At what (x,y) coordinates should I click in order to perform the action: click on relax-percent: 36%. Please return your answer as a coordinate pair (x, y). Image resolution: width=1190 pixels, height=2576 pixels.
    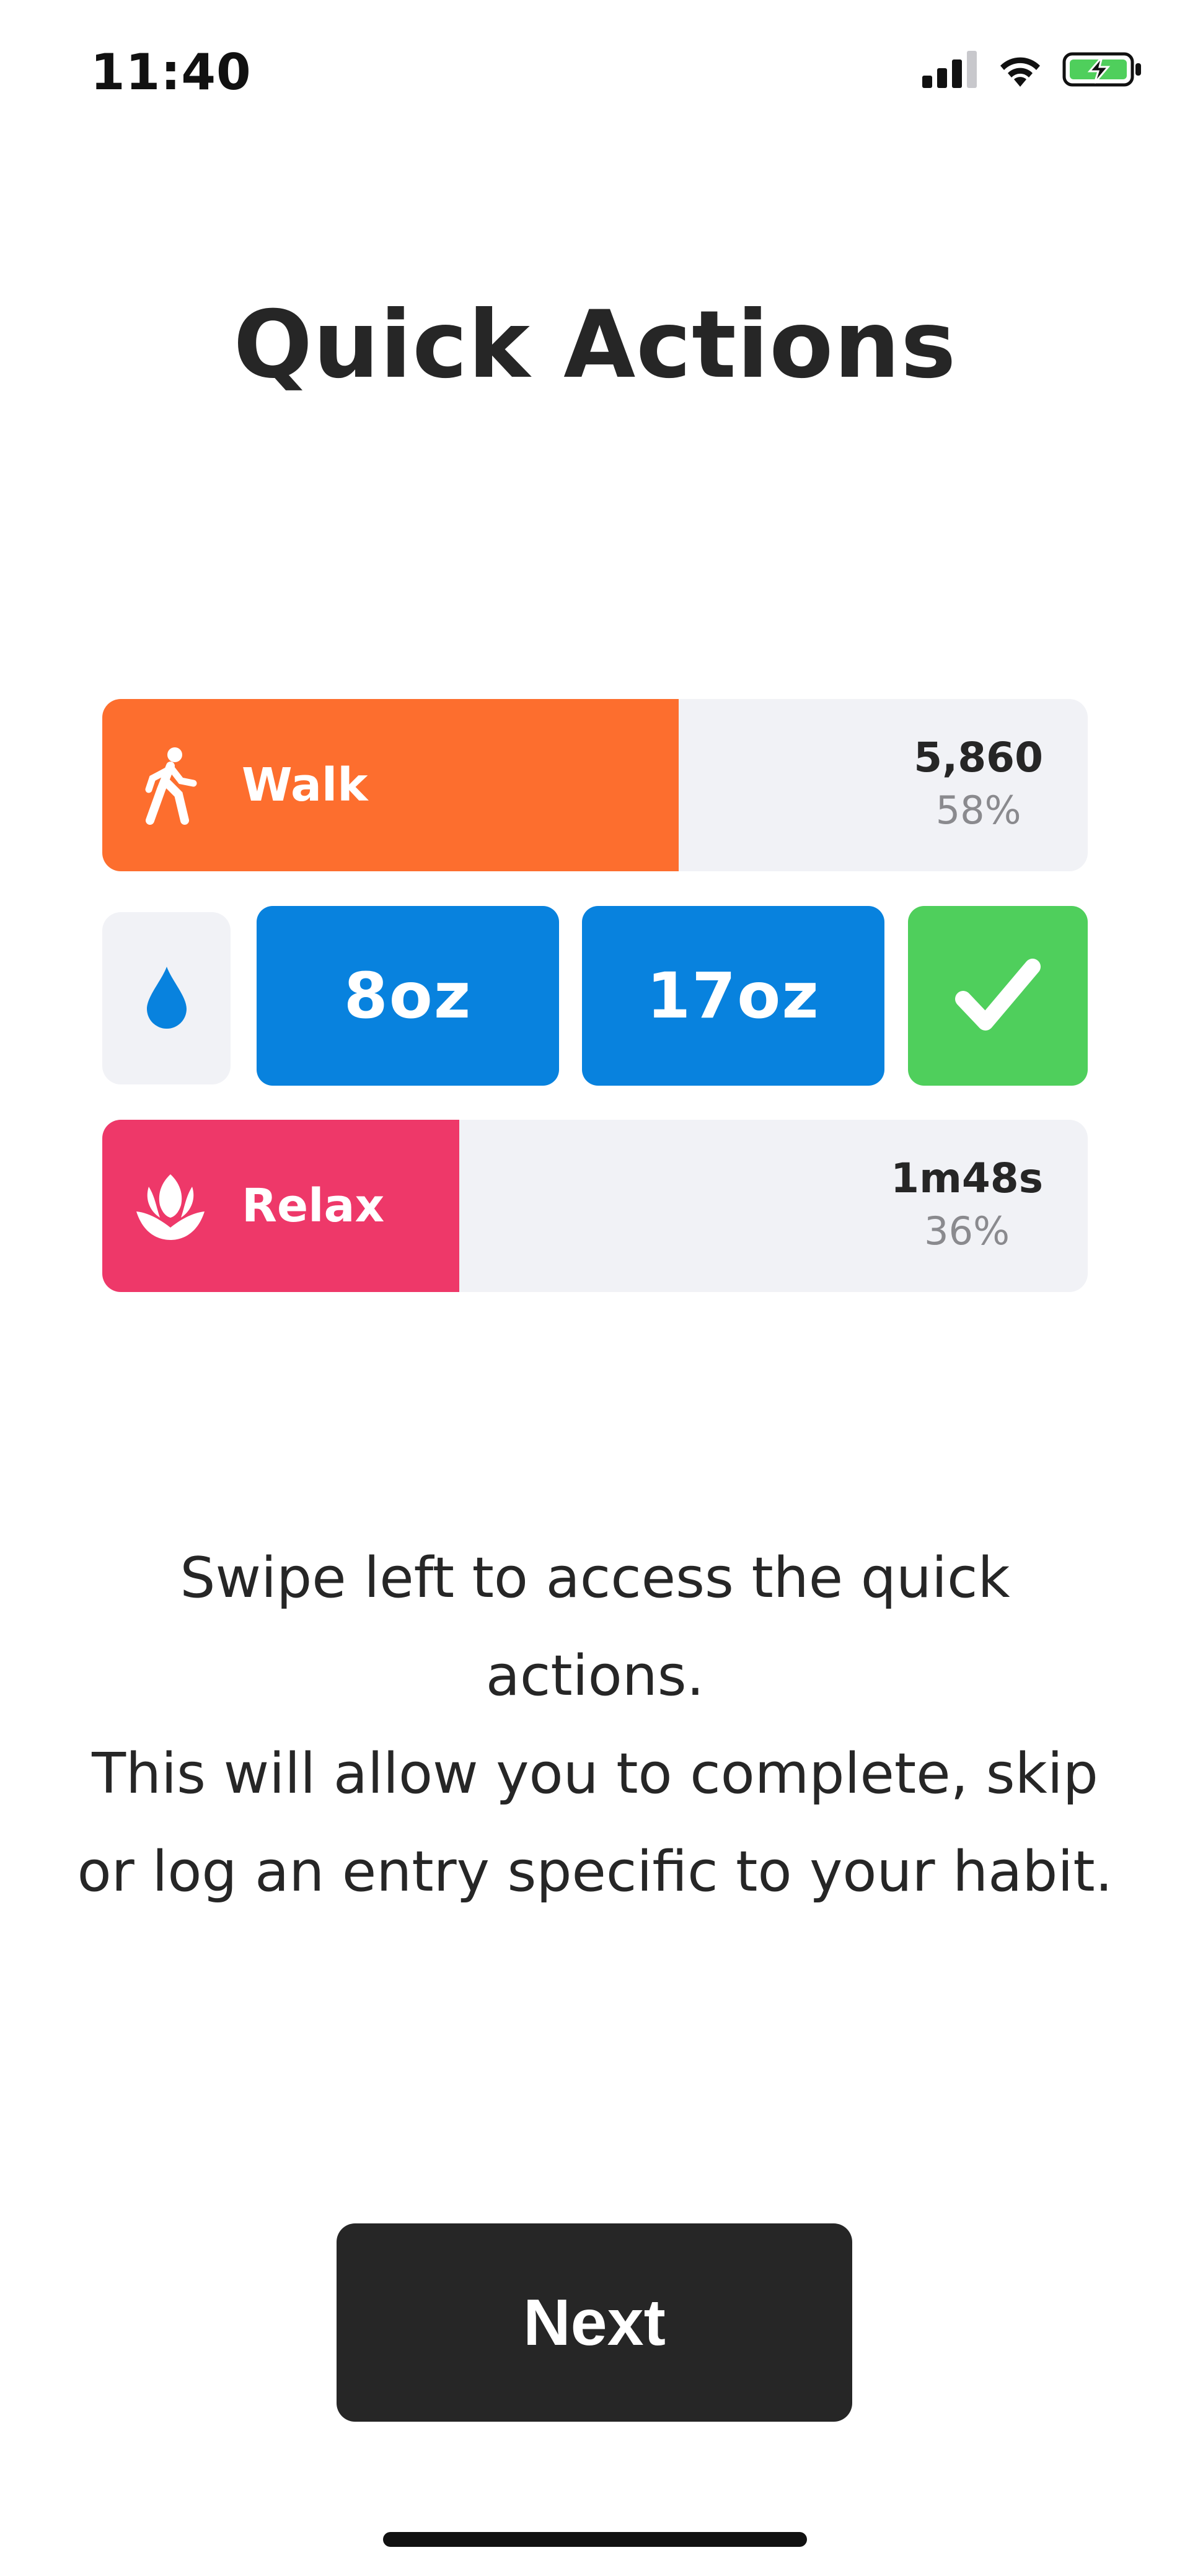
    Looking at the image, I should click on (967, 1231).